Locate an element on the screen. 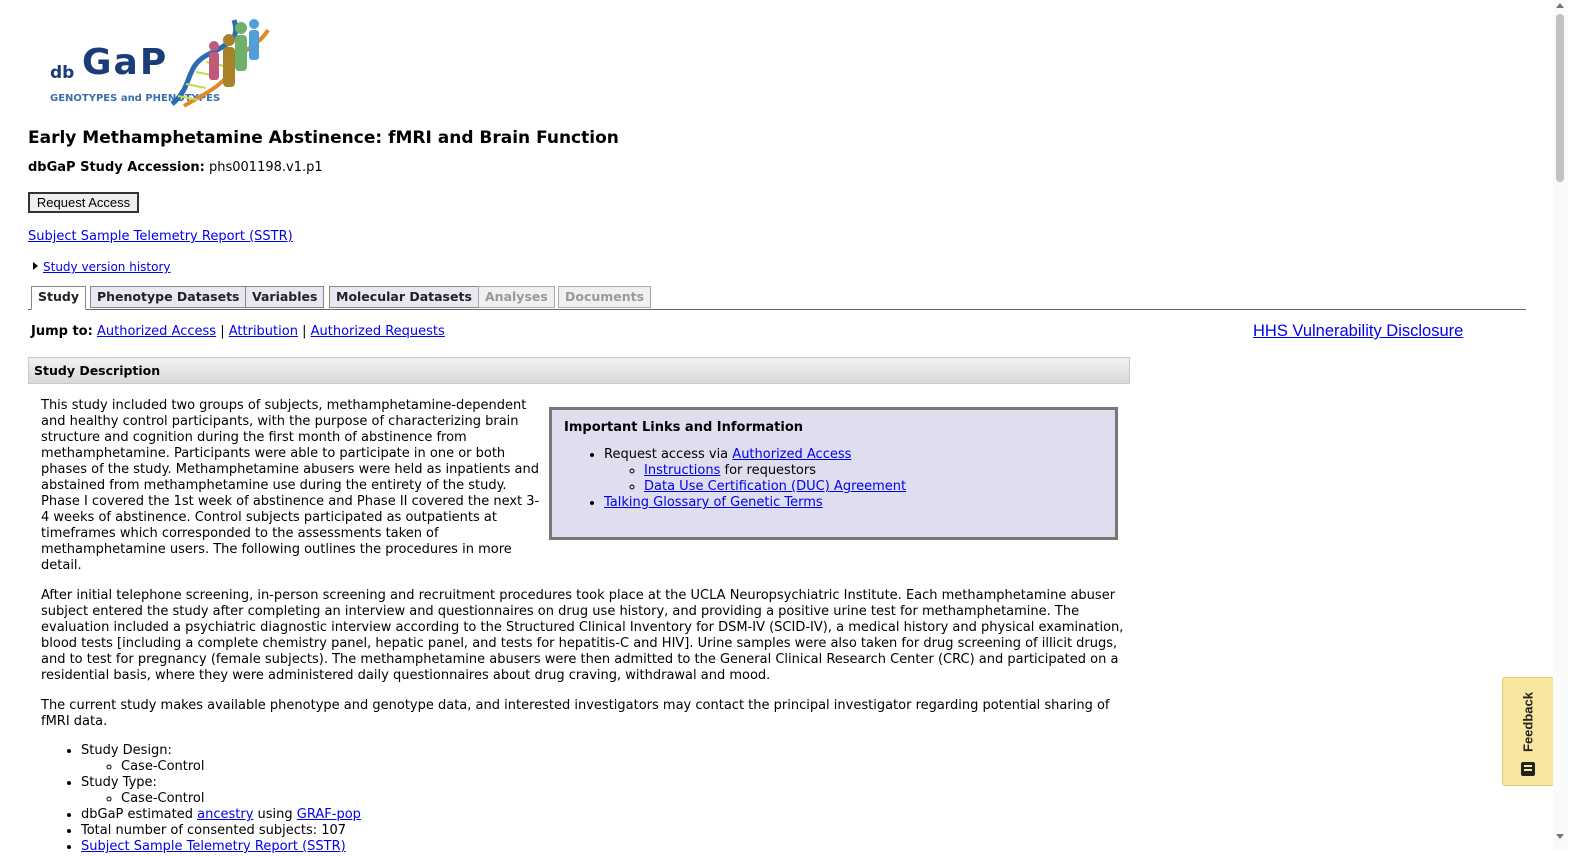 Image resolution: width=1578 pixels, height=856 pixels. tab-variables: Variables is located at coordinates (285, 297).